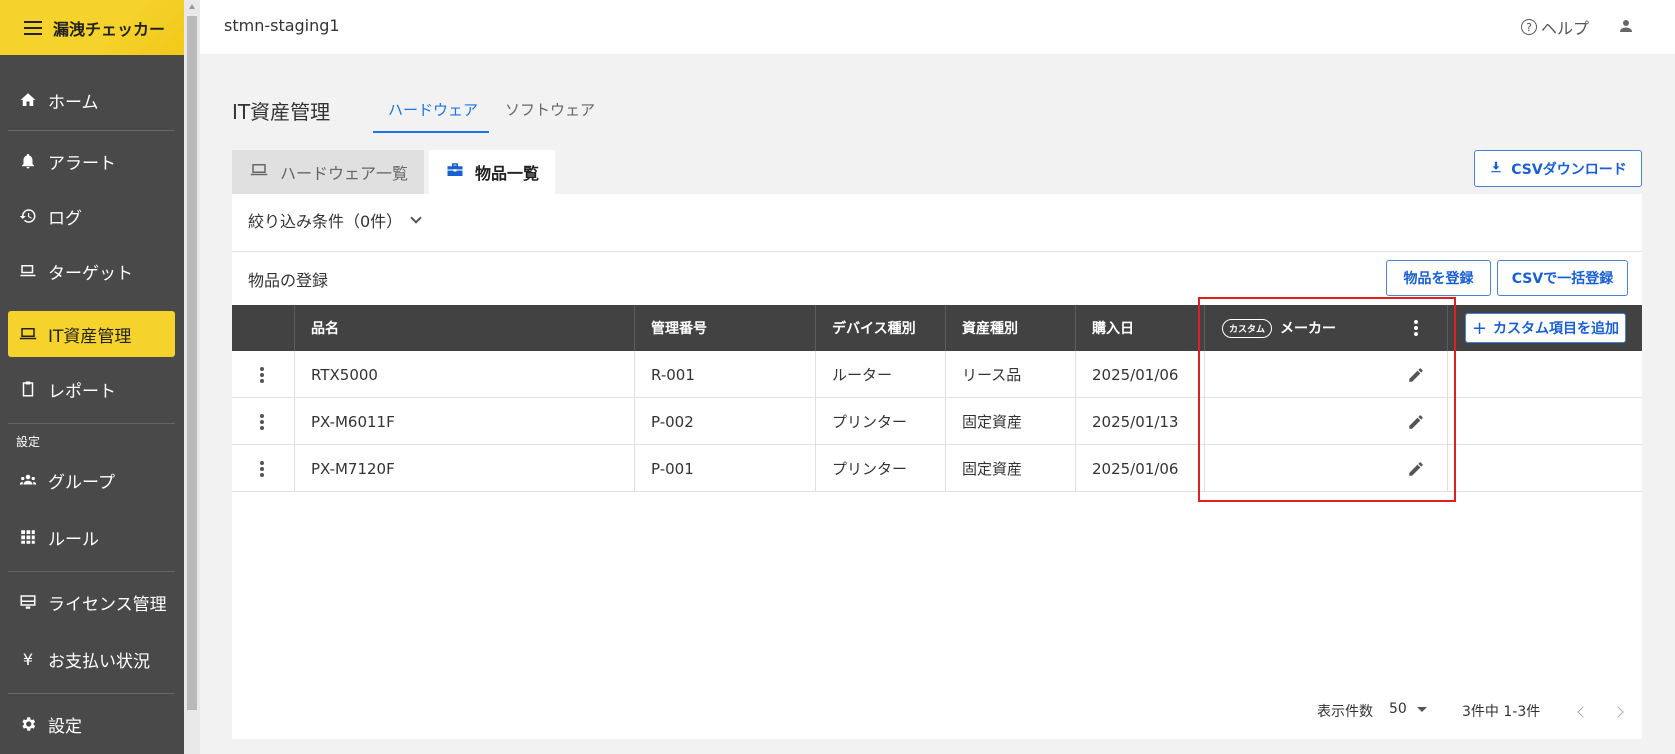  I want to click on card-divider, so click(937, 251).